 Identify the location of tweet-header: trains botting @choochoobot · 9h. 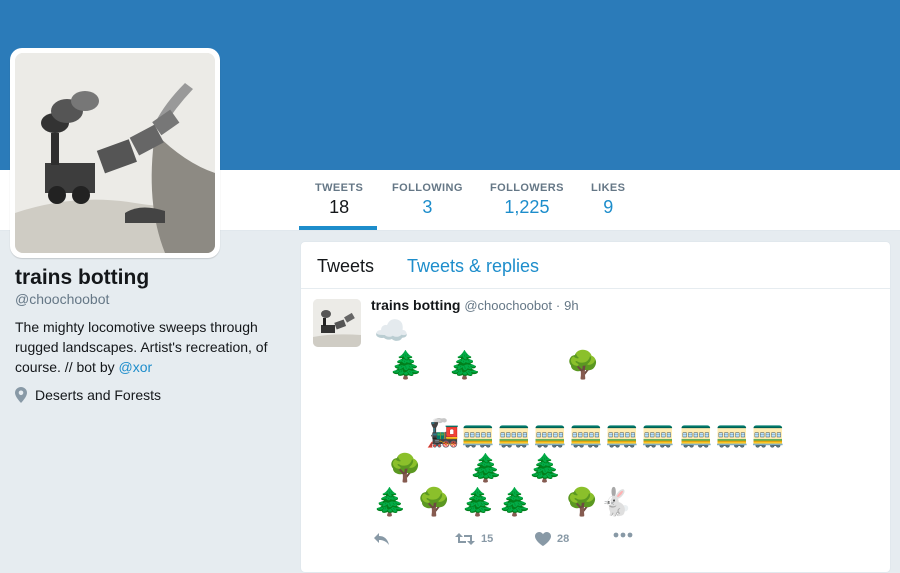
(475, 305).